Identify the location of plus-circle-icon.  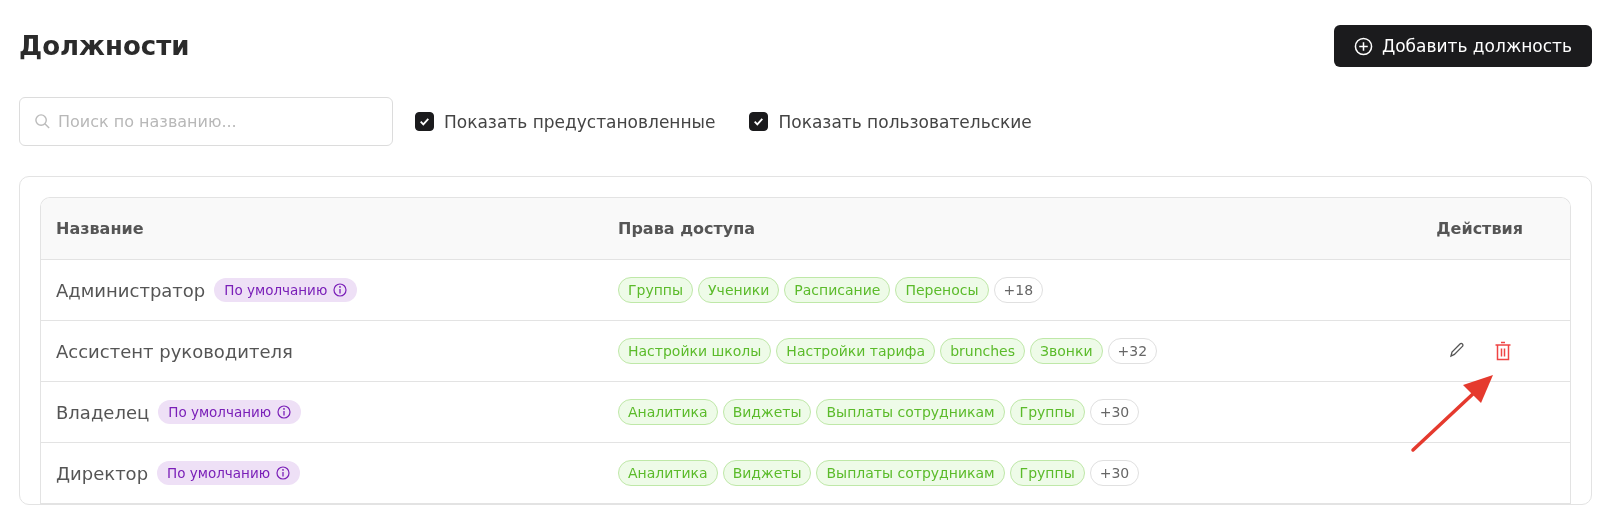
(1363, 46).